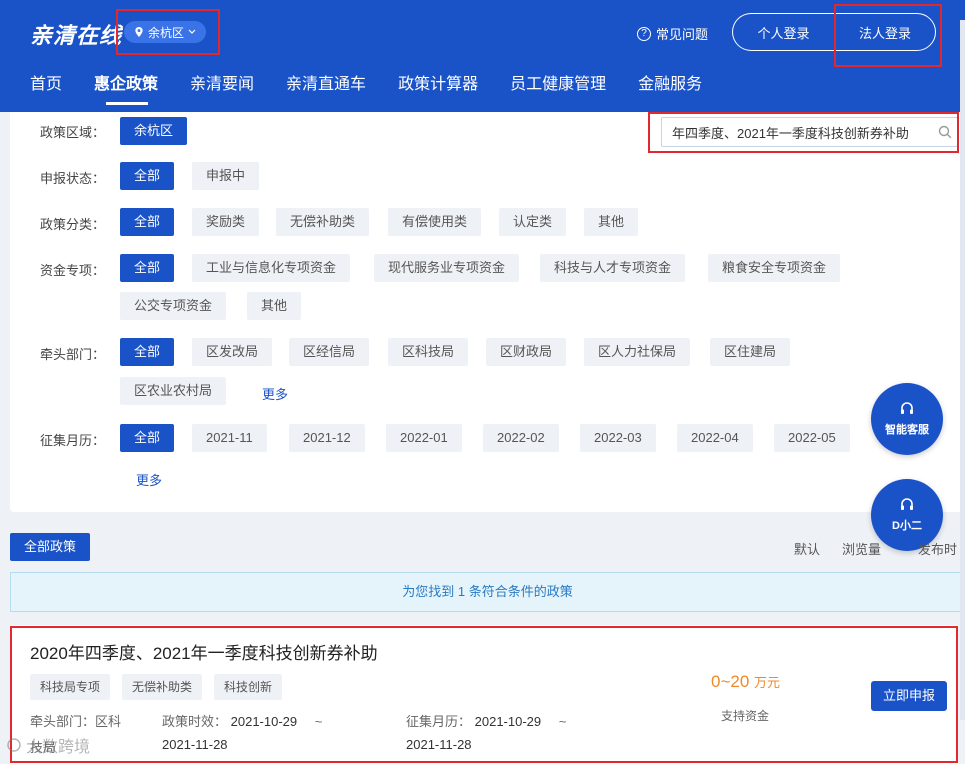  I want to click on filter-month-2022-05: 2022-05, so click(812, 438).